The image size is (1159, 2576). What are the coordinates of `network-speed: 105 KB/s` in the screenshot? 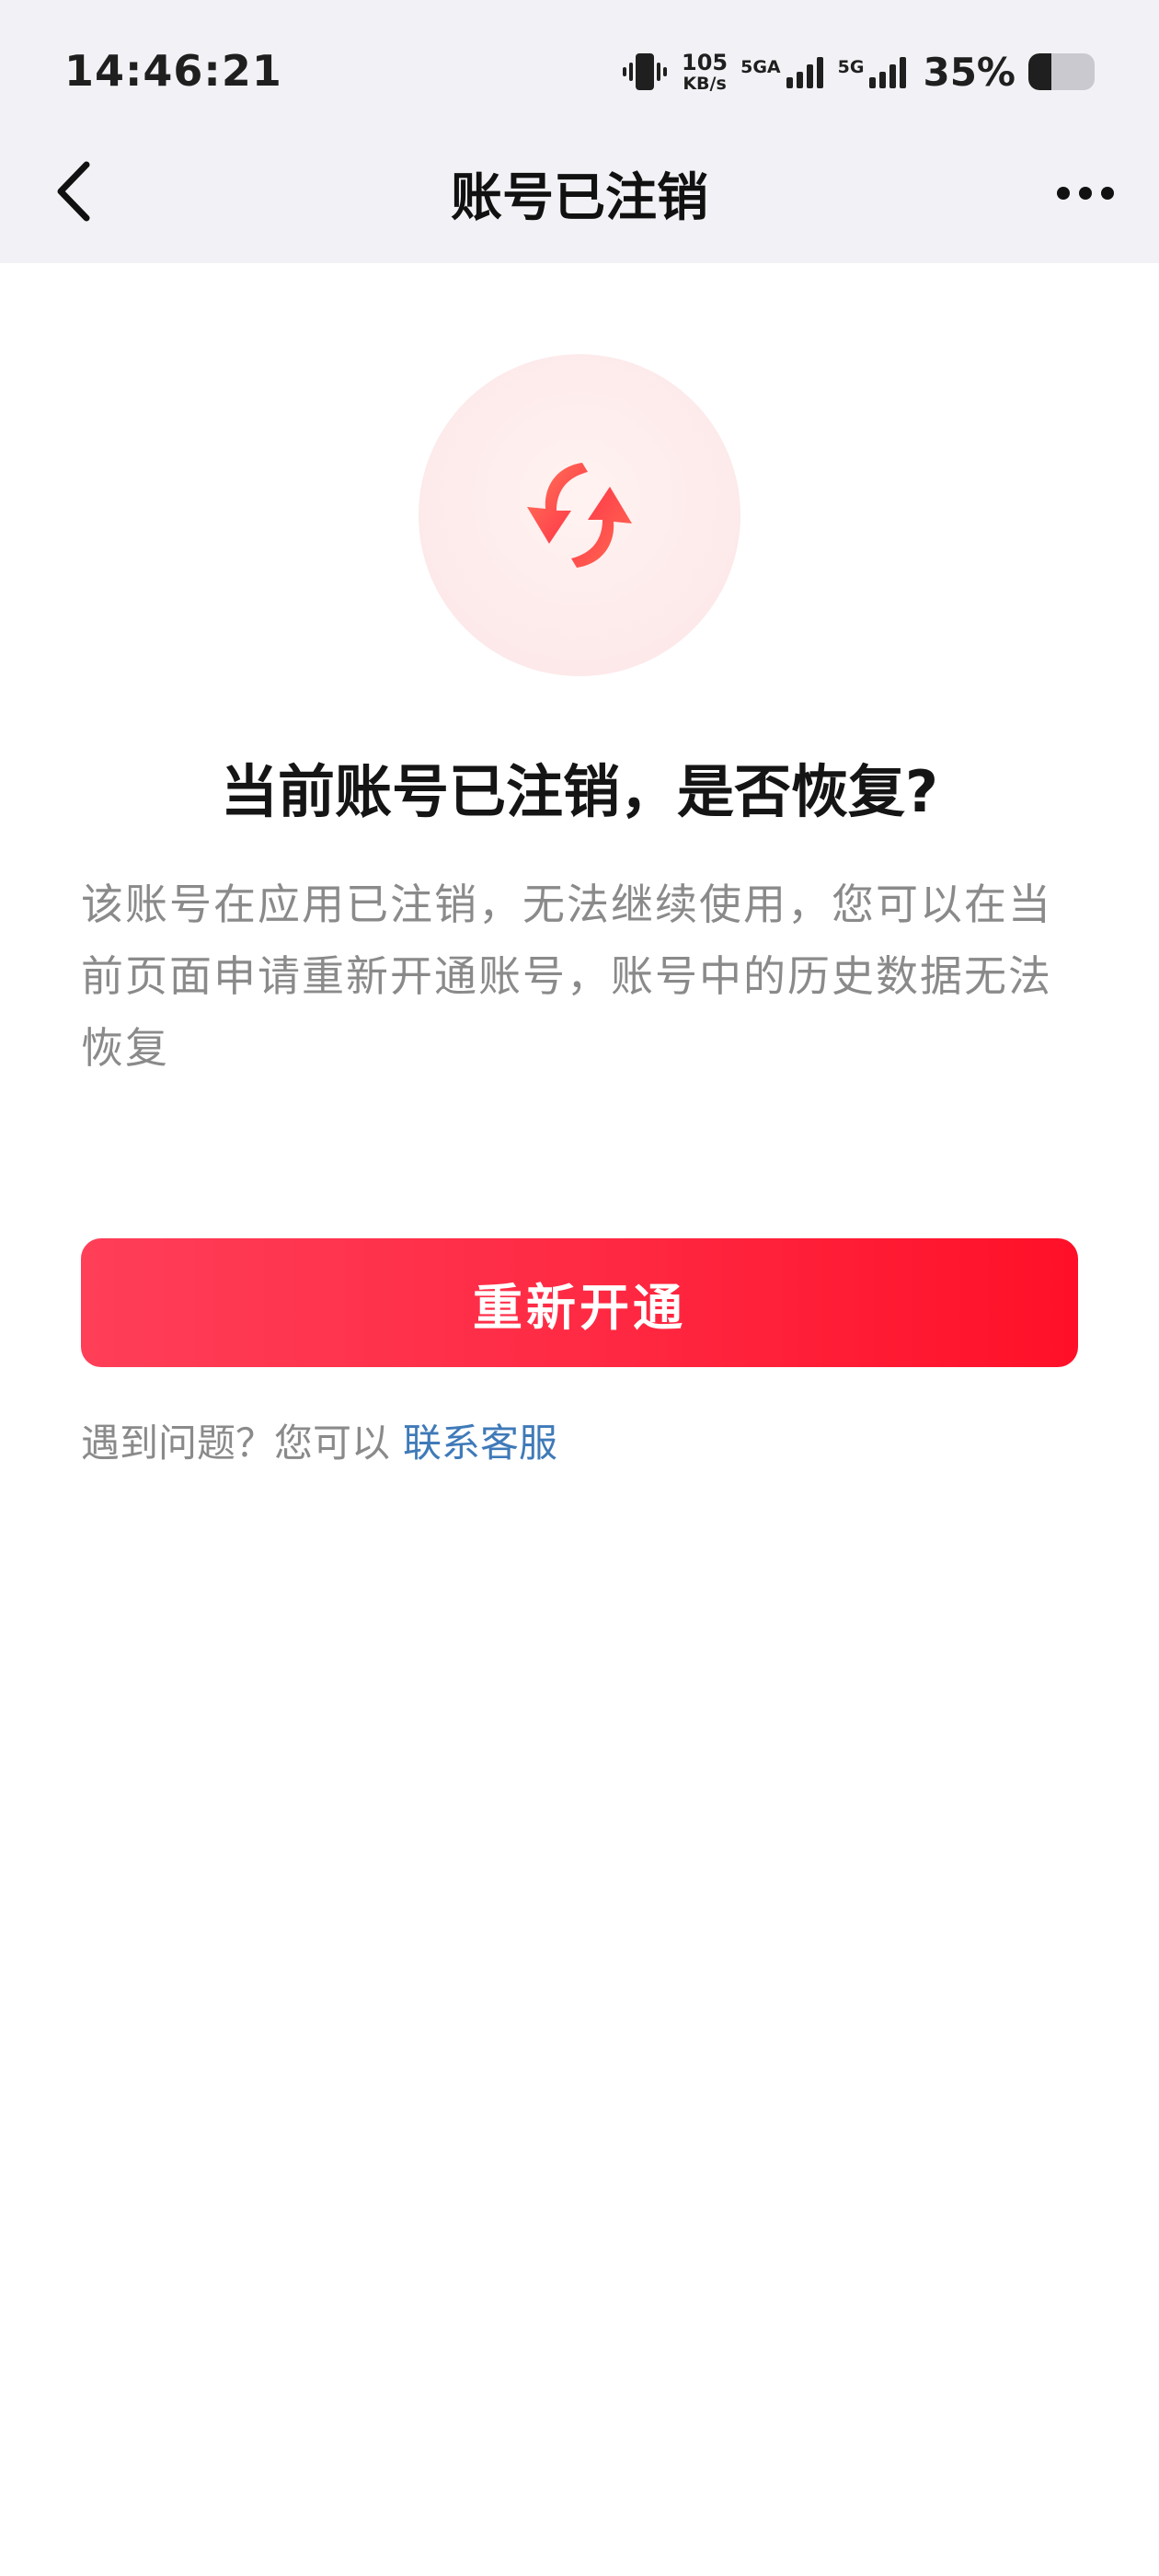 It's located at (705, 72).